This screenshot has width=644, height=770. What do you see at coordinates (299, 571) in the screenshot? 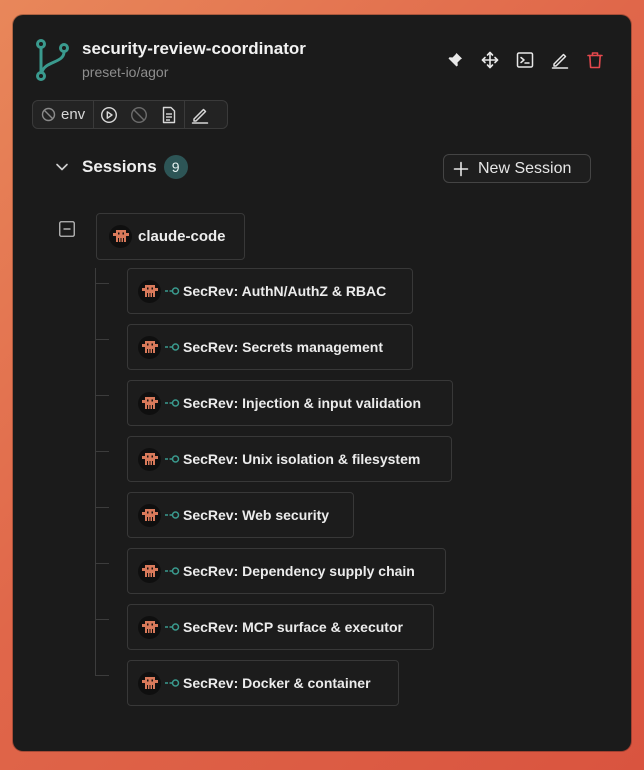
I see `child-session-label: SecRev: Dependency supply chain` at bounding box center [299, 571].